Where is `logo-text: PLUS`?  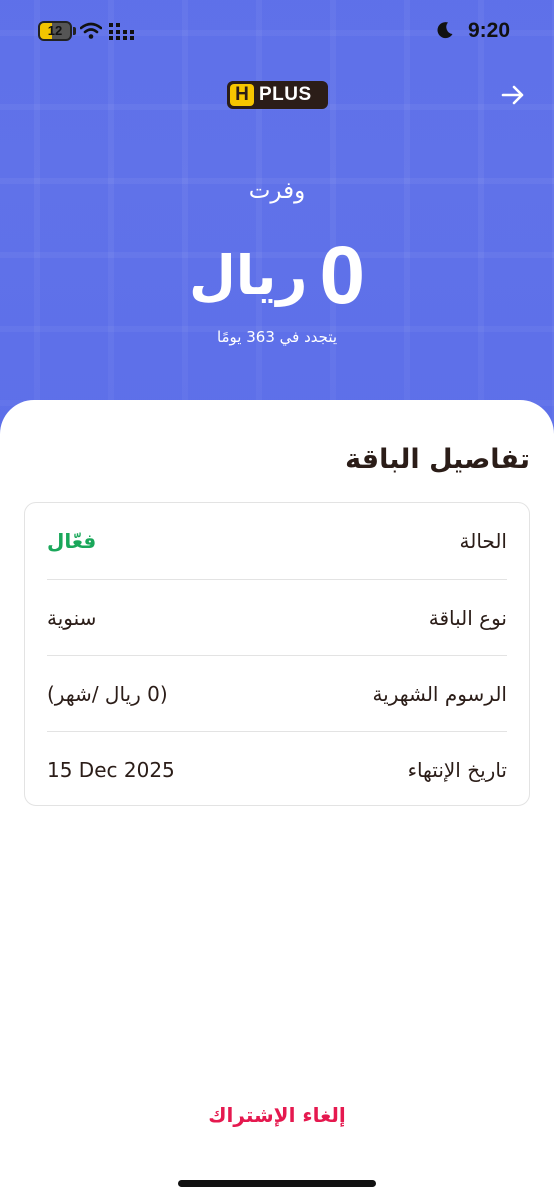 logo-text: PLUS is located at coordinates (285, 94).